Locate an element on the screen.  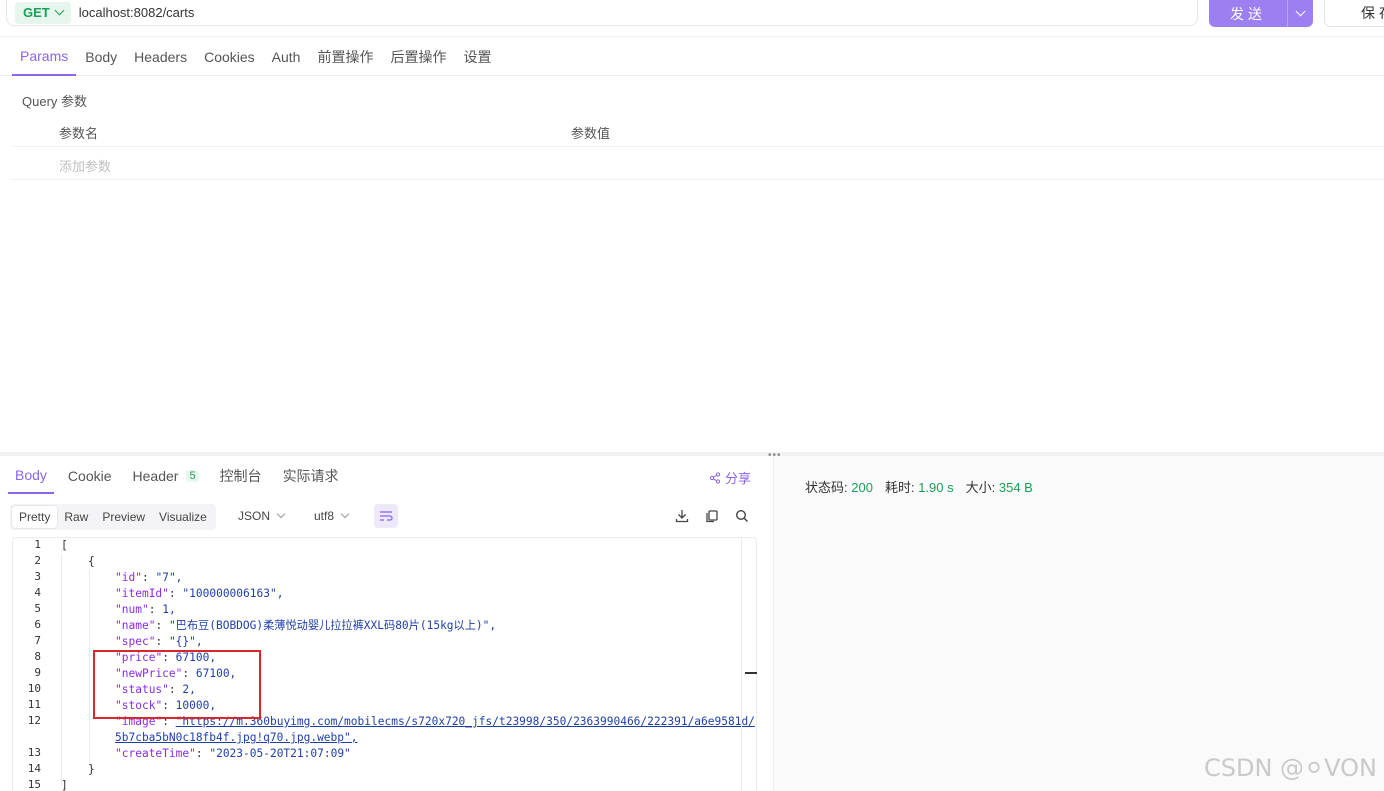
share-button: 分享 is located at coordinates (730, 477).